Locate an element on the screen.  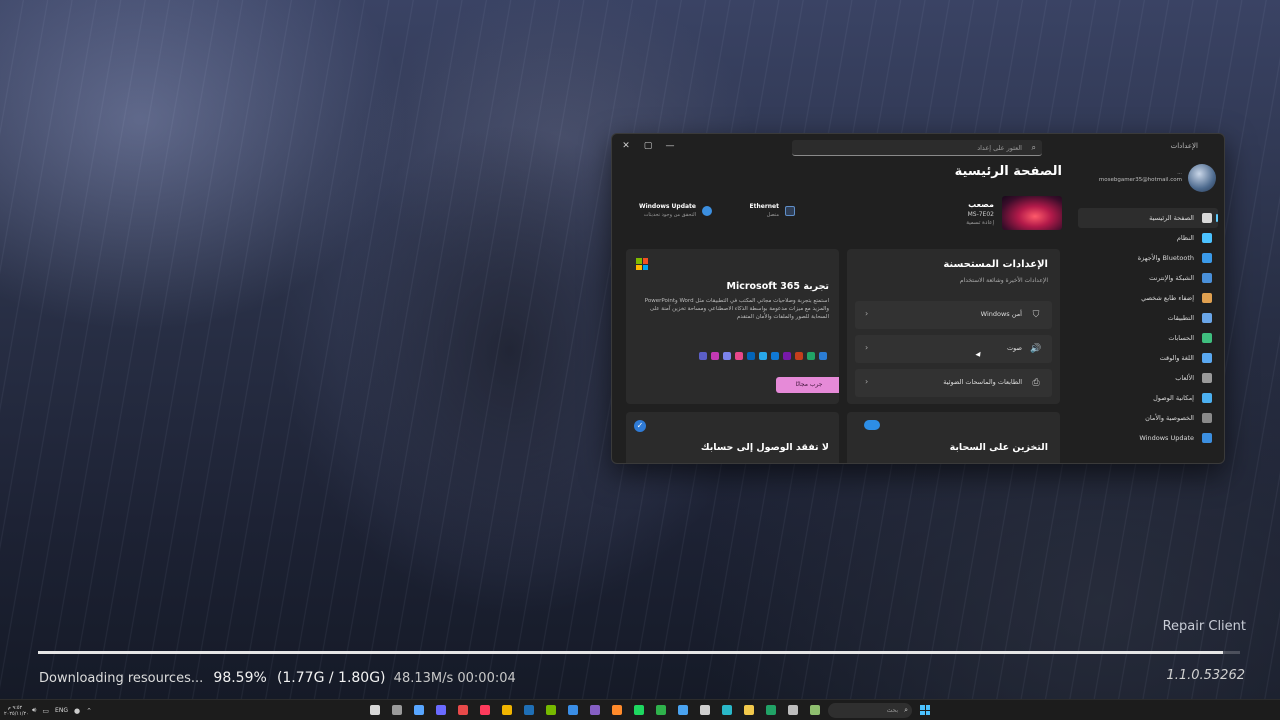
windows-update-title: Windows Update is located at coordinates (667, 206).